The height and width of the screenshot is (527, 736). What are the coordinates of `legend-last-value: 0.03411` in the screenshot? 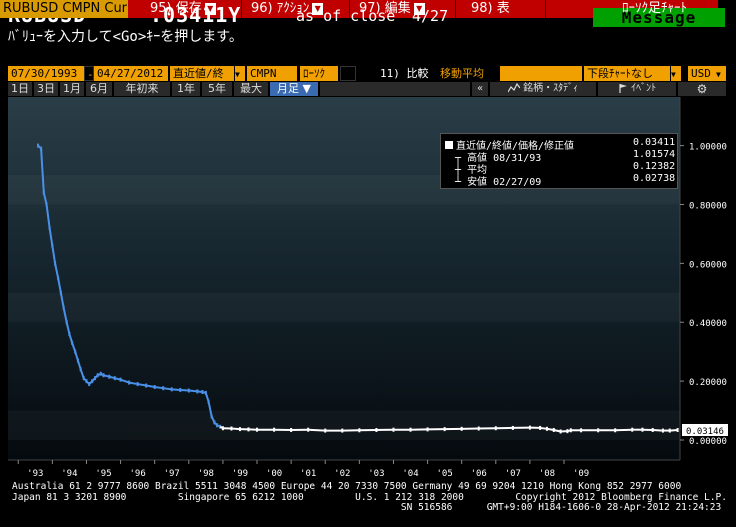 It's located at (654, 142).